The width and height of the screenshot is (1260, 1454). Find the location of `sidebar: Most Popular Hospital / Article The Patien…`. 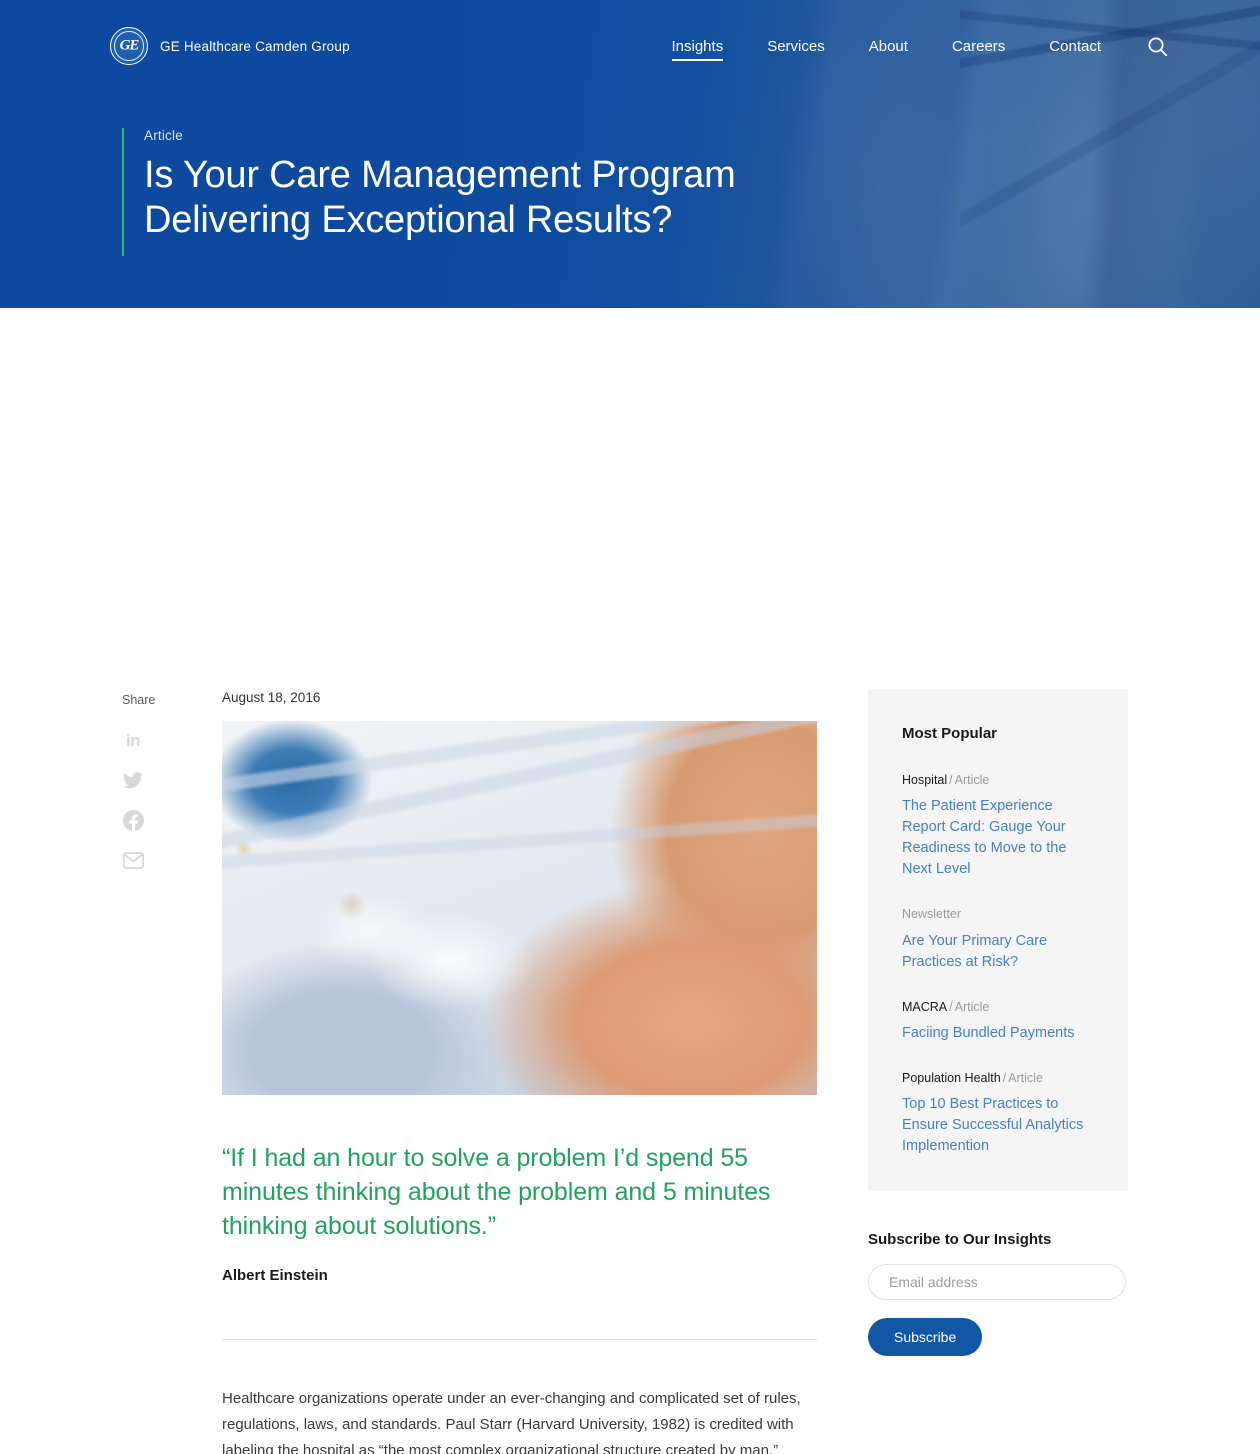

sidebar: Most Popular Hospital / Article The Patien… is located at coordinates (998, 1023).